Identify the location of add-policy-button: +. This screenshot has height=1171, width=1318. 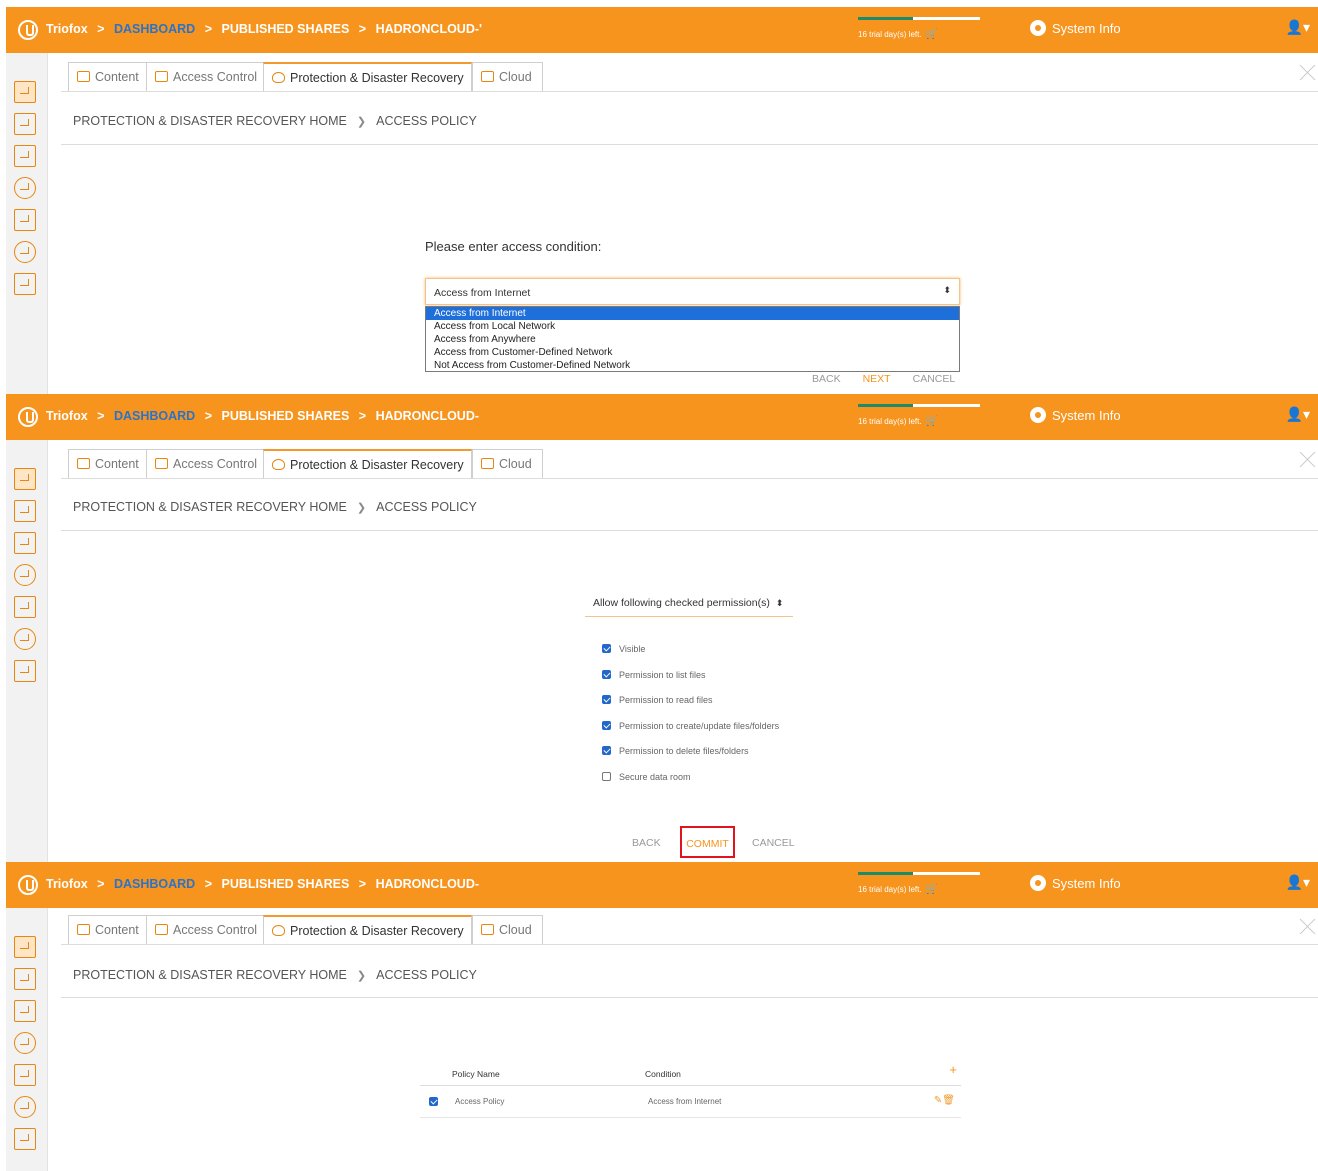
(953, 1069).